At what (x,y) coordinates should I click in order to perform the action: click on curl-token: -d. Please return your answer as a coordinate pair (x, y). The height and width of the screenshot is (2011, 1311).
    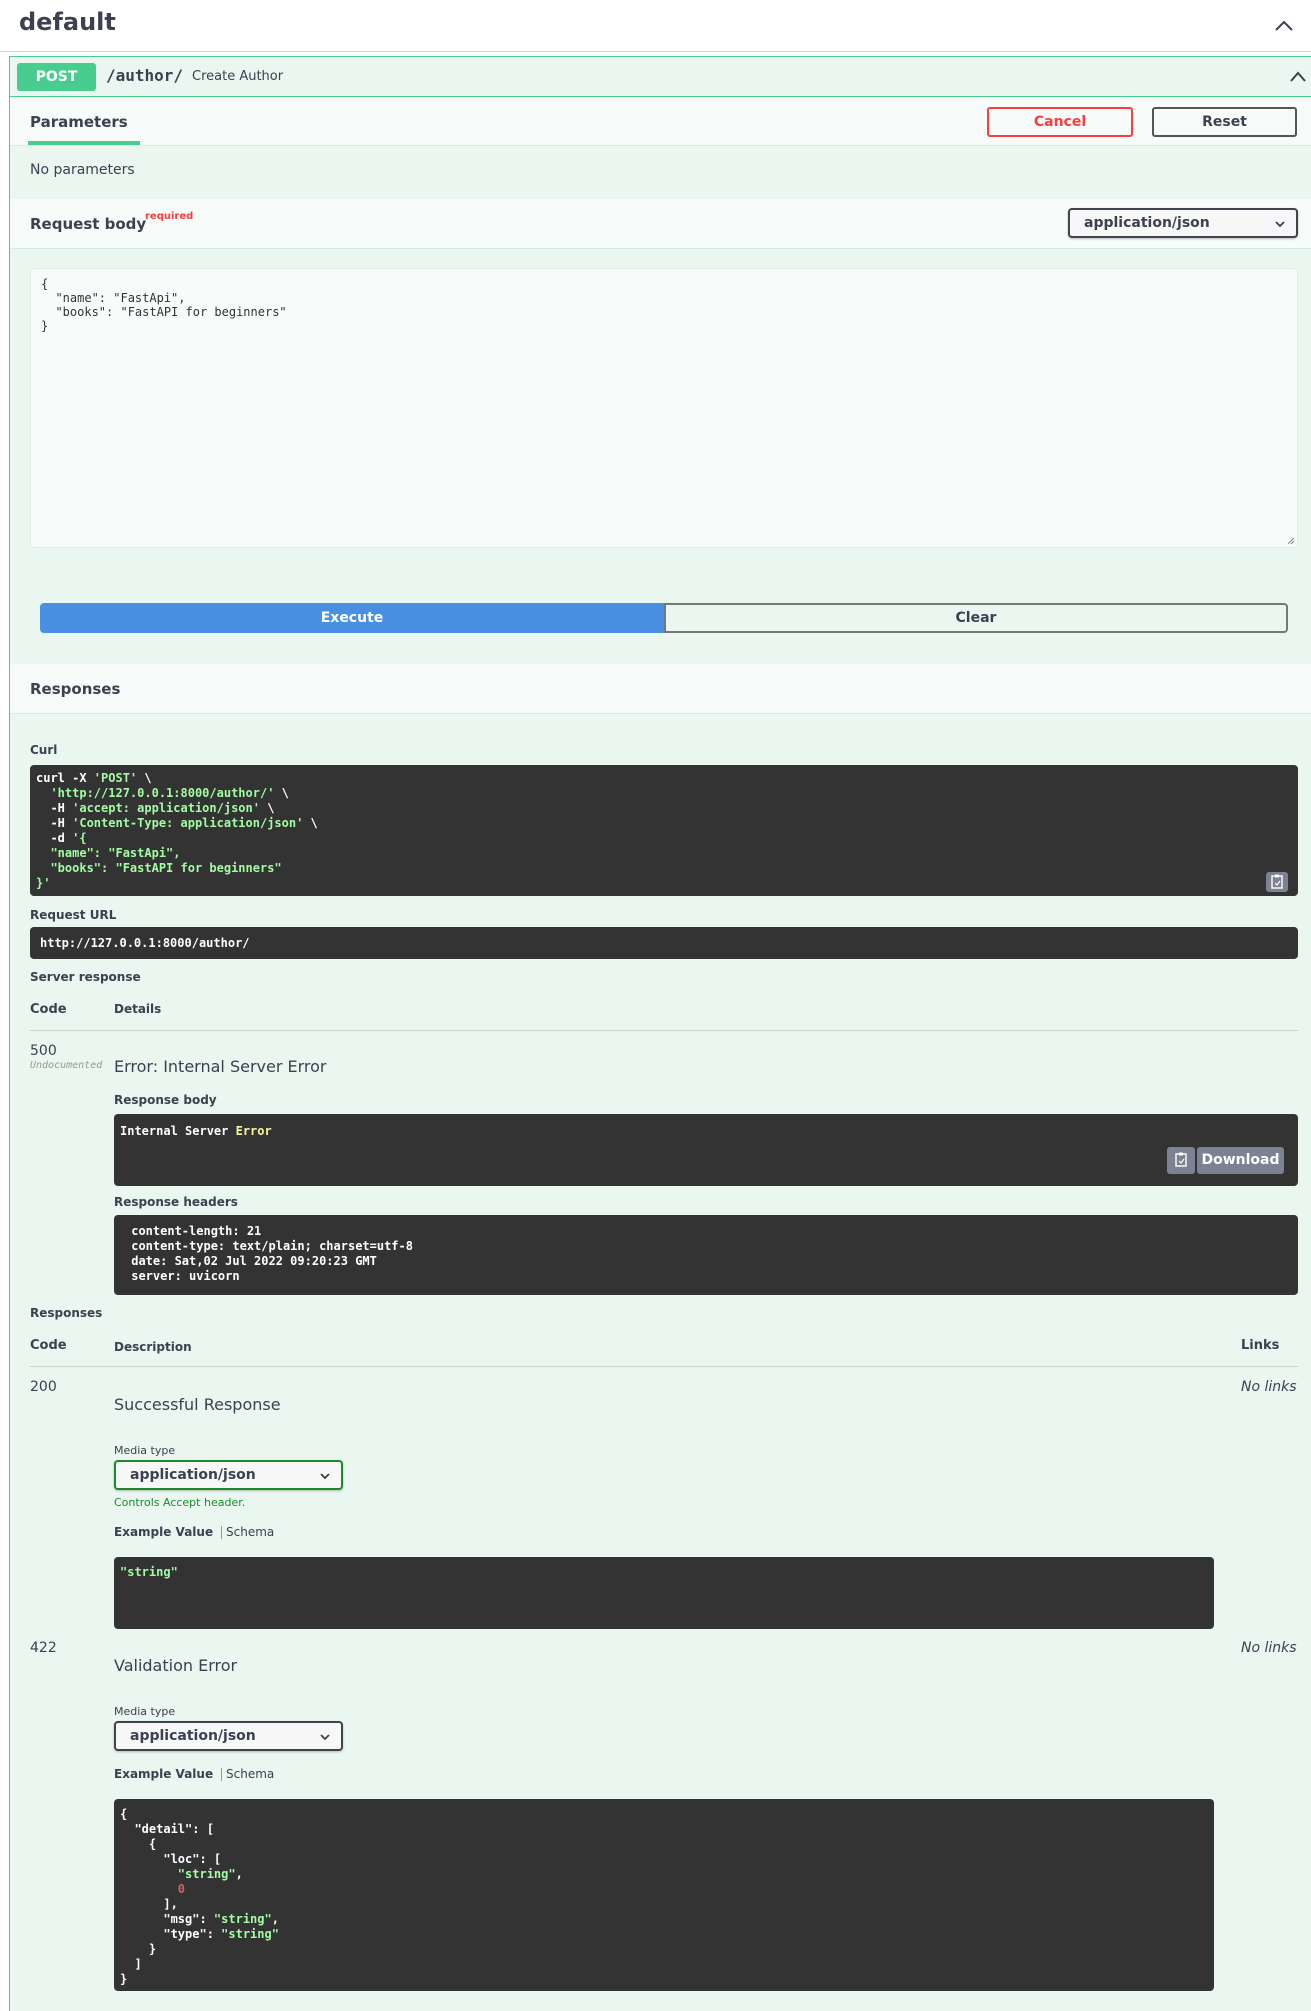
    Looking at the image, I should click on (54, 838).